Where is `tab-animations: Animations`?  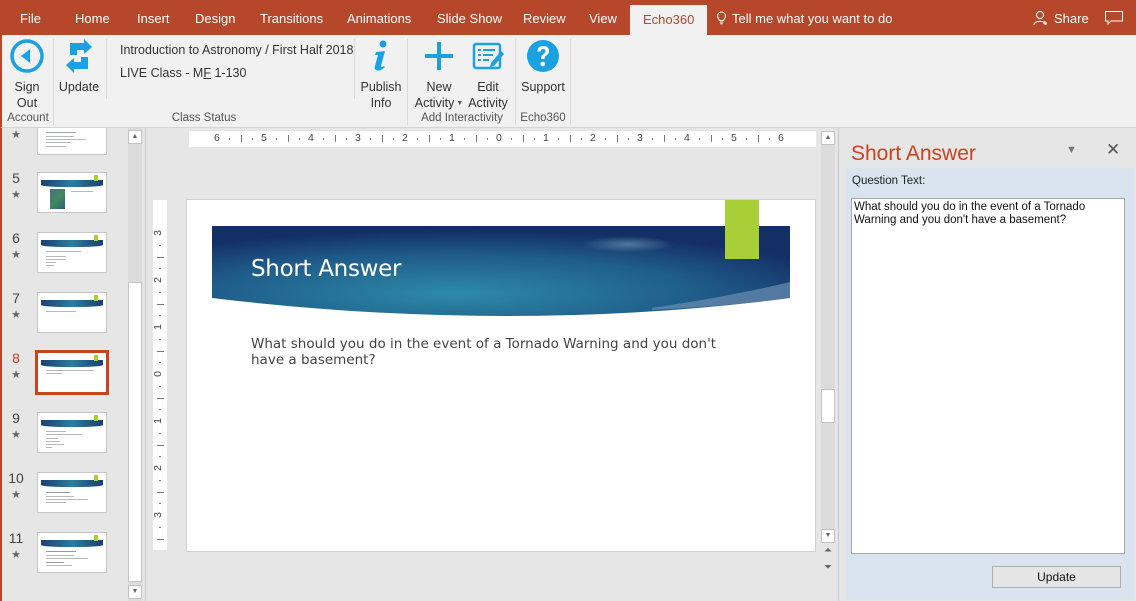 tab-animations: Animations is located at coordinates (379, 17).